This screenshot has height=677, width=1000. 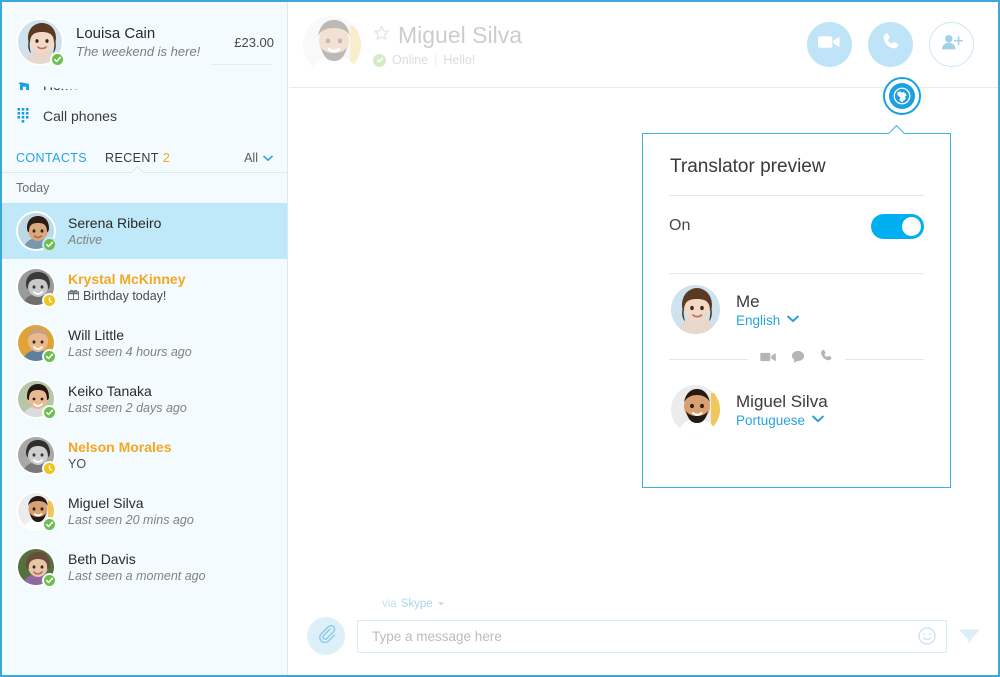 What do you see at coordinates (758, 320) in the screenshot?
I see `translator-me-language-value: English` at bounding box center [758, 320].